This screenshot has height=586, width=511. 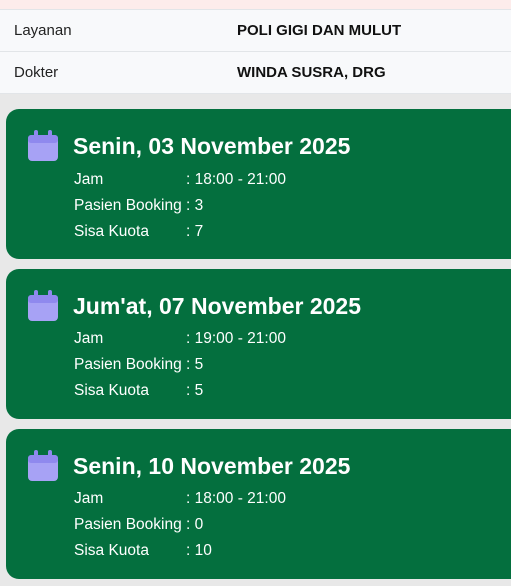 I want to click on info-row-layanan: Layanan POLI GIGI DAN MULUT, so click(x=255, y=30).